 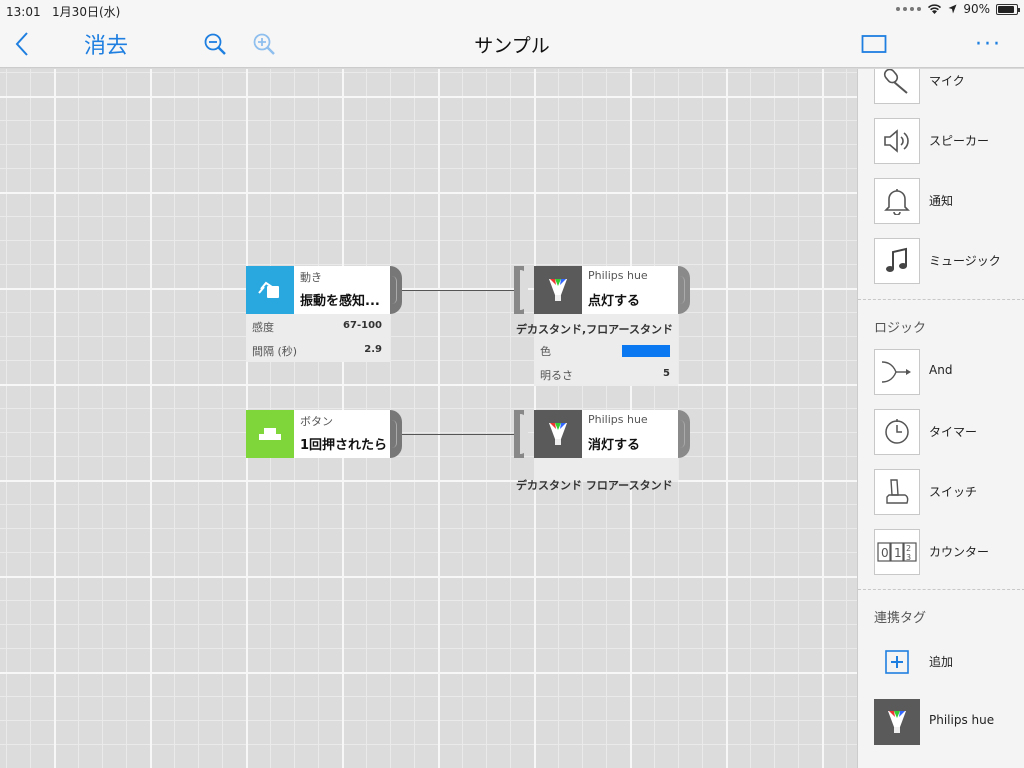 I want to click on palette-item-timer: タイマー, so click(x=941, y=432).